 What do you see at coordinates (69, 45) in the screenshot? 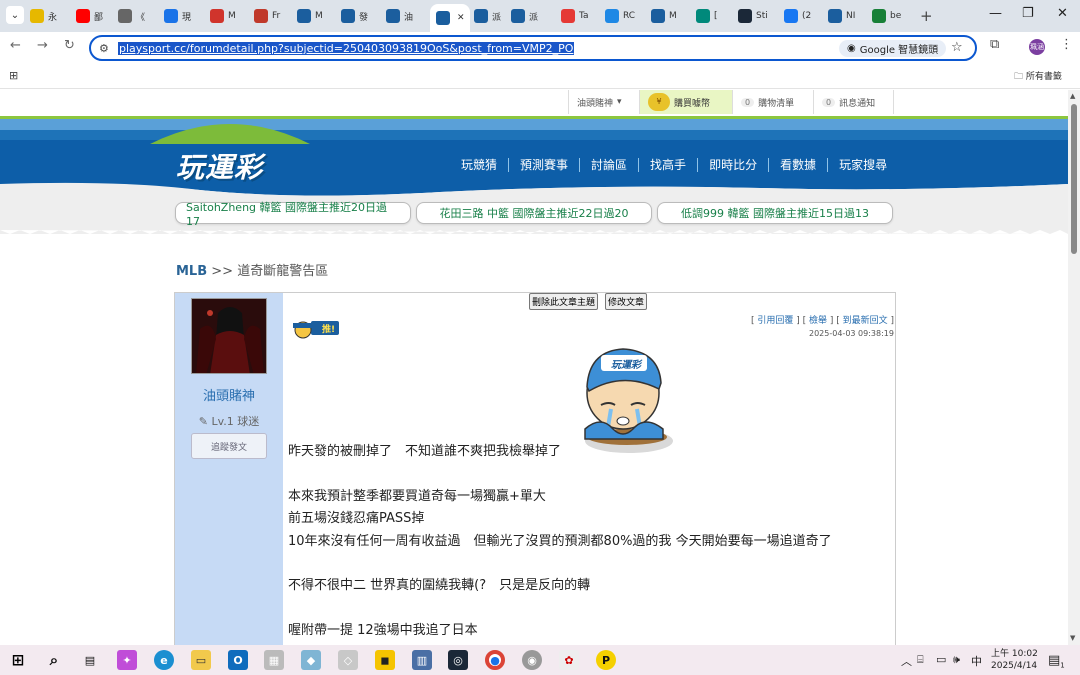
I see `reload-icon: ↻` at bounding box center [69, 45].